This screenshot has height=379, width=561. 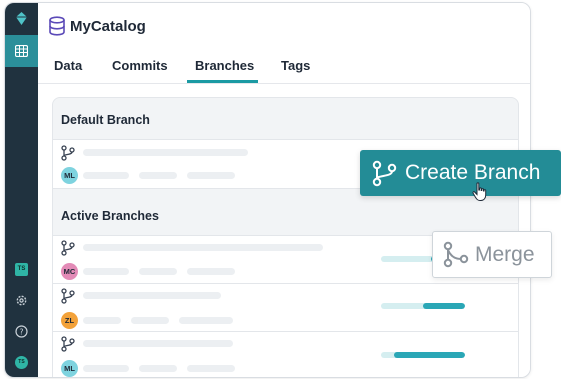 I want to click on tab-bar: Data Commits Branches Tags, so click(x=284, y=67).